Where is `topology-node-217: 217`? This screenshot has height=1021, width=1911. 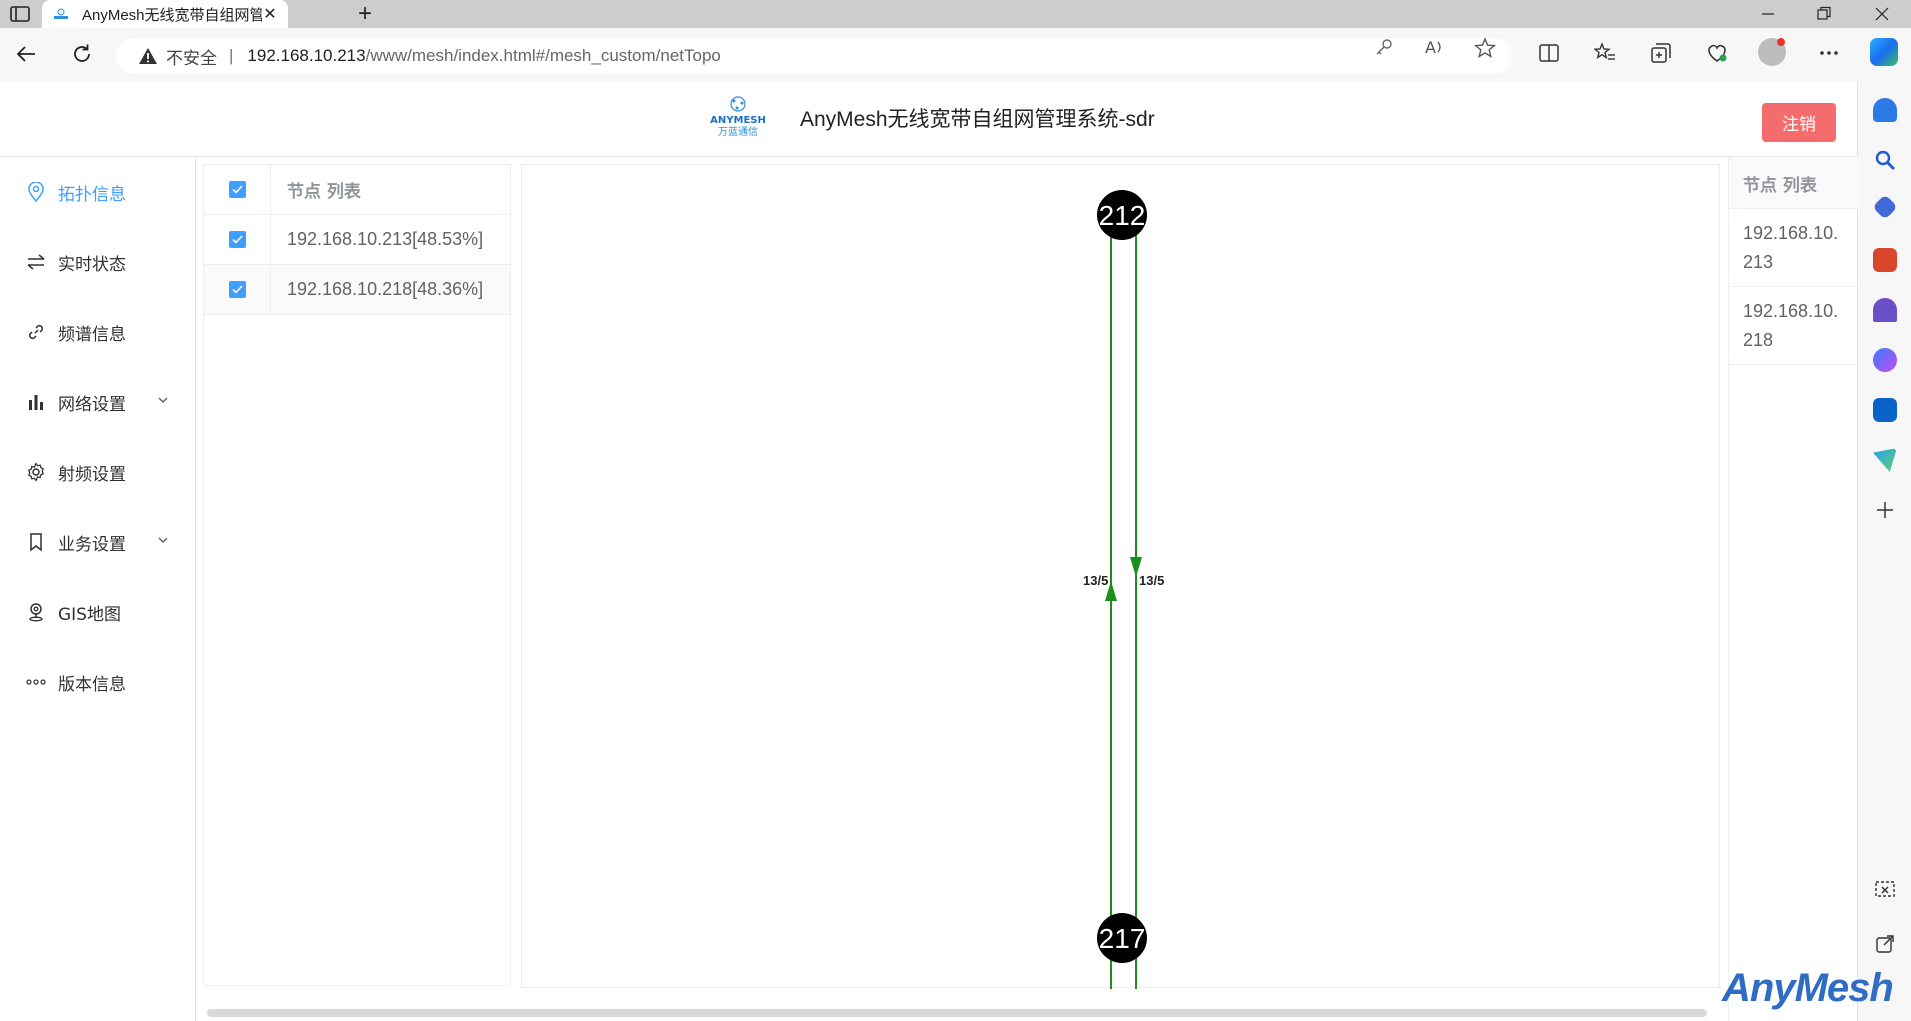
topology-node-217: 217 is located at coordinates (1122, 938).